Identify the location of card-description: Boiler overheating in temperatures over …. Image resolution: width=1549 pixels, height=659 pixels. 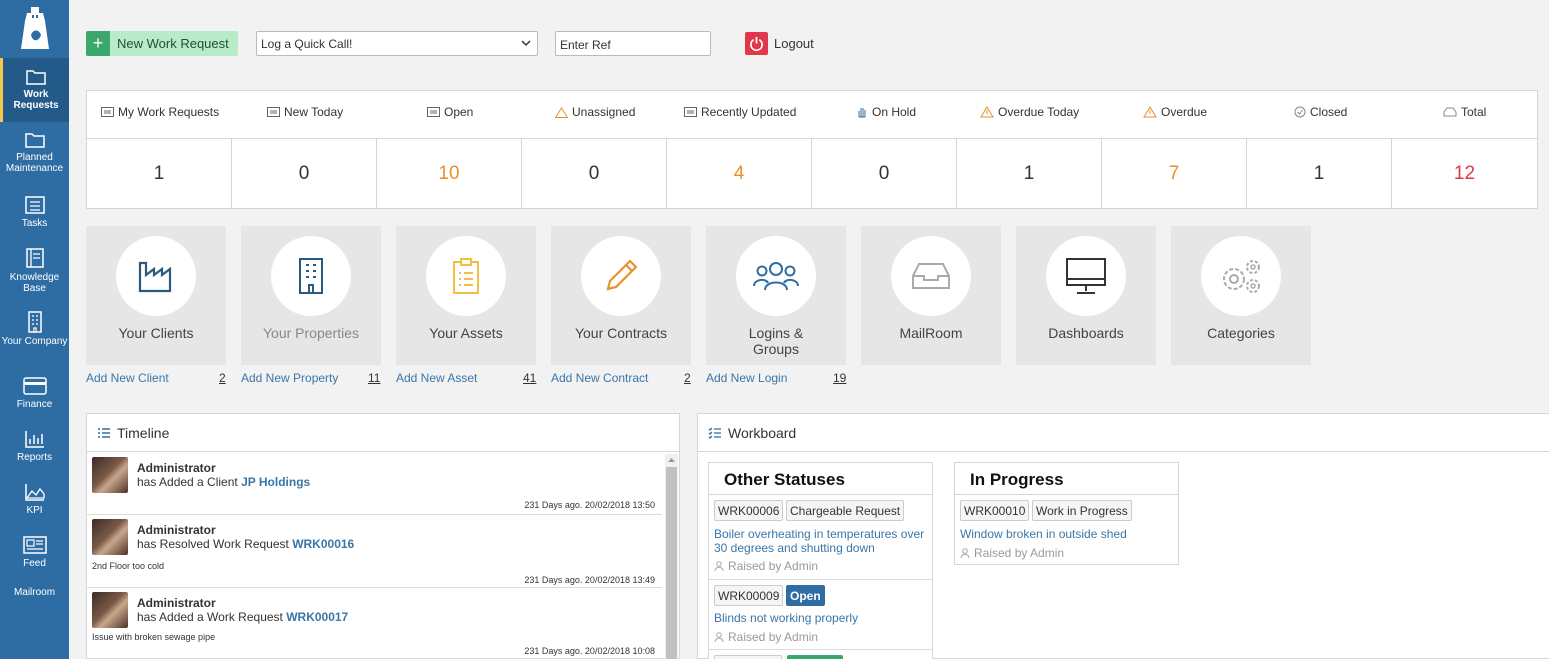
(821, 541).